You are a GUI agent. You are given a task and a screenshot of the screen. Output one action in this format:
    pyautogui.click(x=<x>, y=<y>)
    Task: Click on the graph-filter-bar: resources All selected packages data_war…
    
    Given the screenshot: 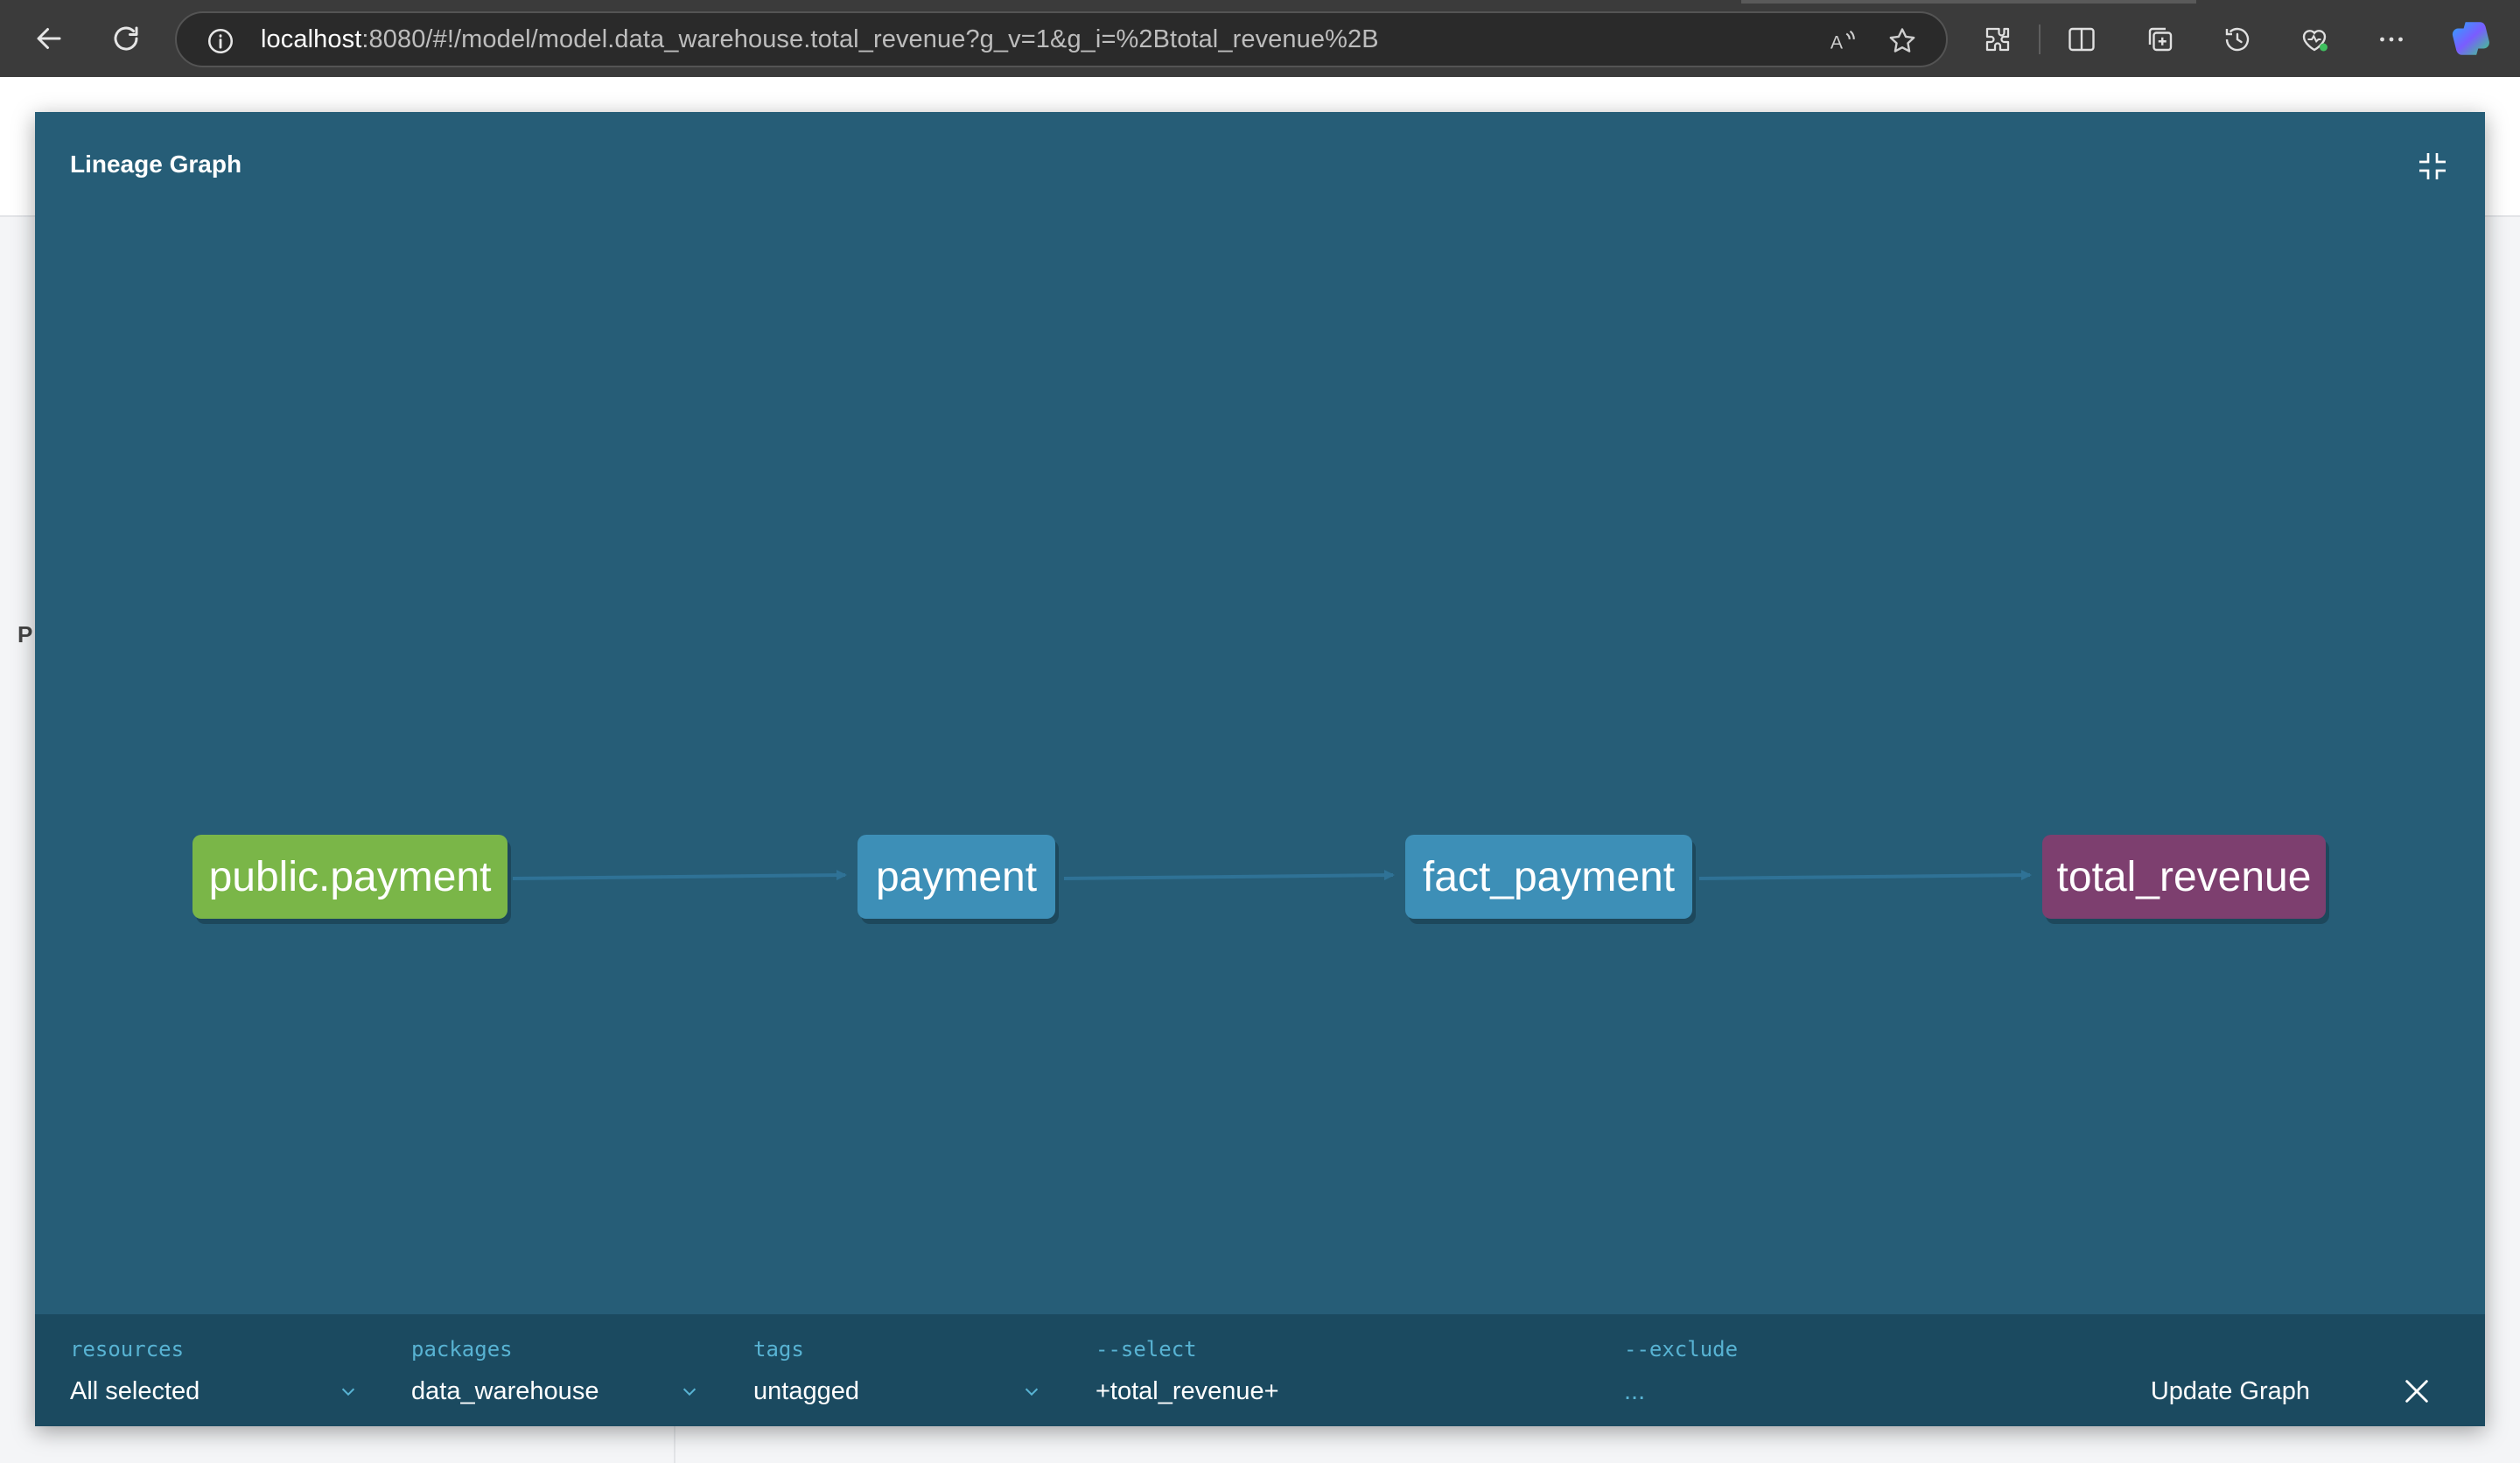 What is the action you would take?
    pyautogui.click(x=1260, y=1370)
    